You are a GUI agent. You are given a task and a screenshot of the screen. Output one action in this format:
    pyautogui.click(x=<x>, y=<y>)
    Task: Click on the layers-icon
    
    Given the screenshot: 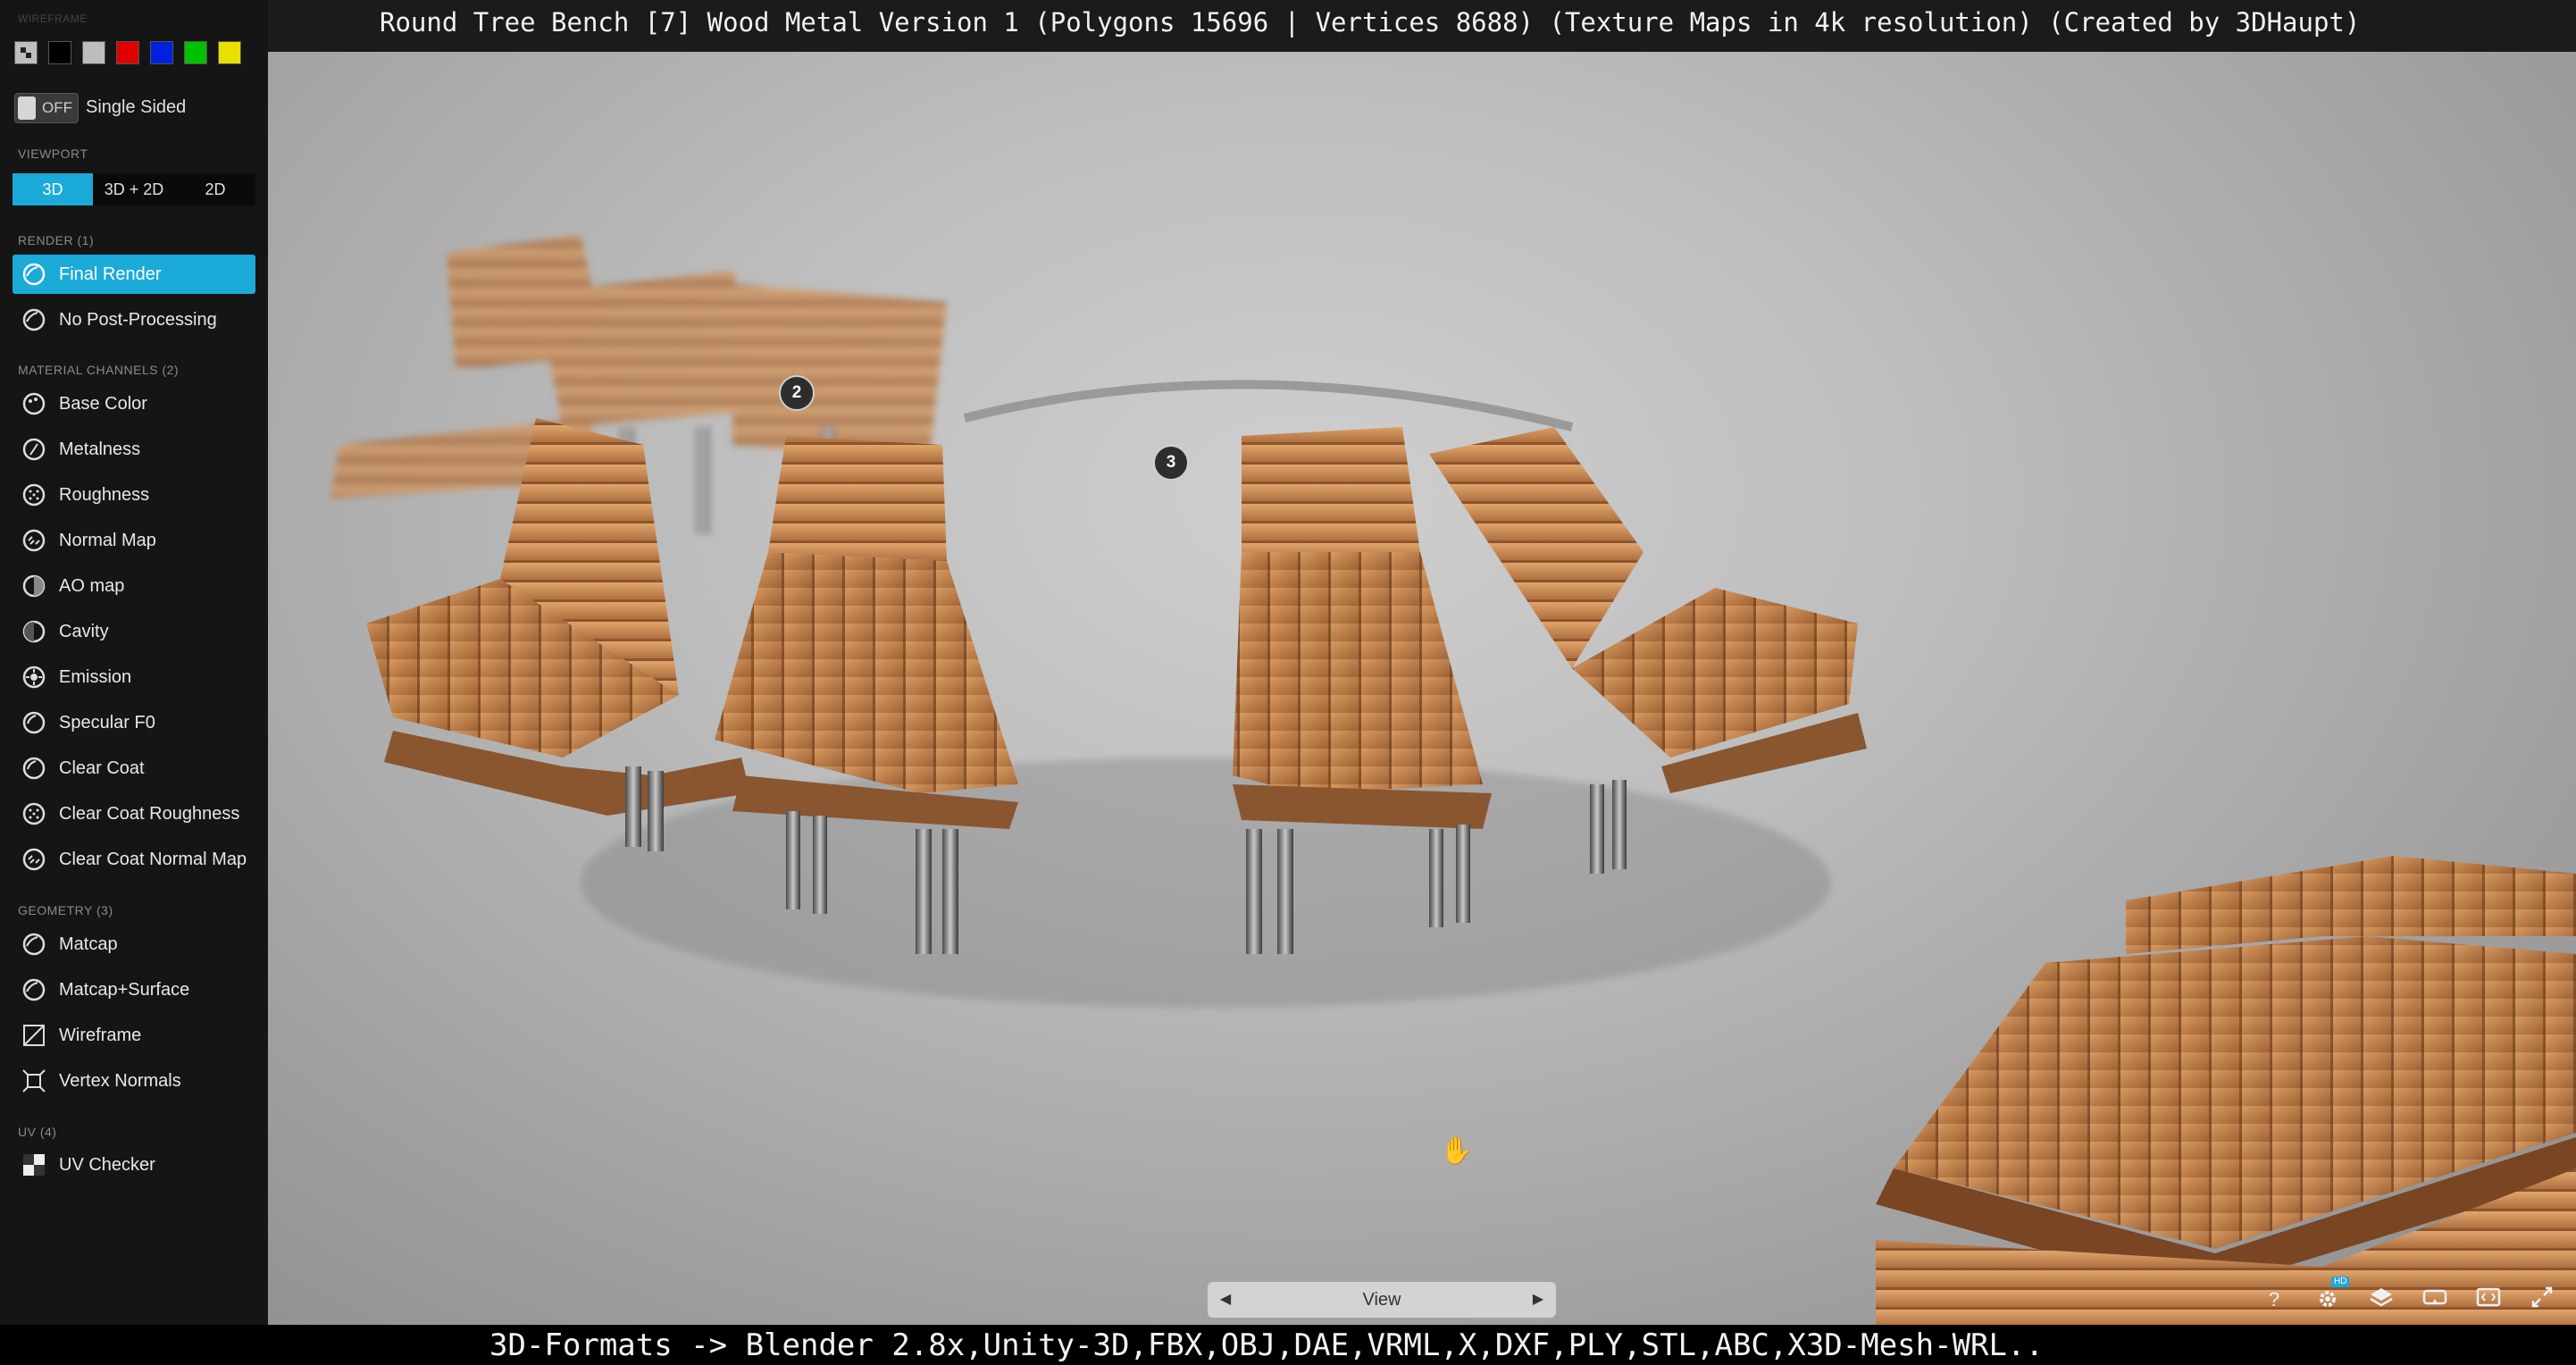 What is the action you would take?
    pyautogui.click(x=2382, y=1297)
    